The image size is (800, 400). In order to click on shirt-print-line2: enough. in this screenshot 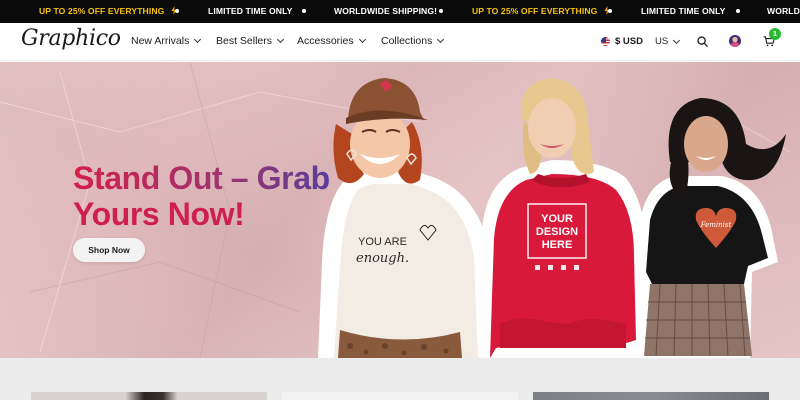, I will do `click(382, 258)`.